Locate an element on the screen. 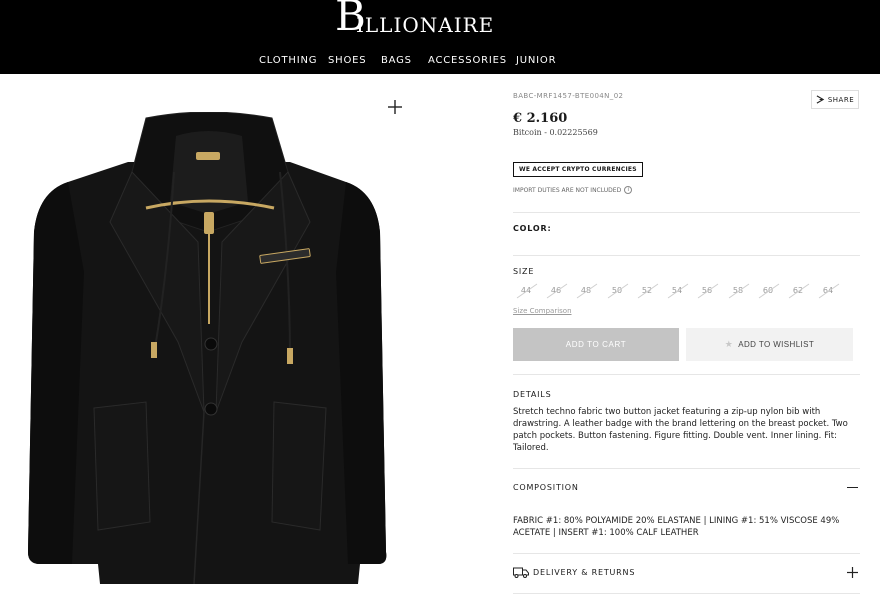  size-option-60: 60 is located at coordinates (768, 291).